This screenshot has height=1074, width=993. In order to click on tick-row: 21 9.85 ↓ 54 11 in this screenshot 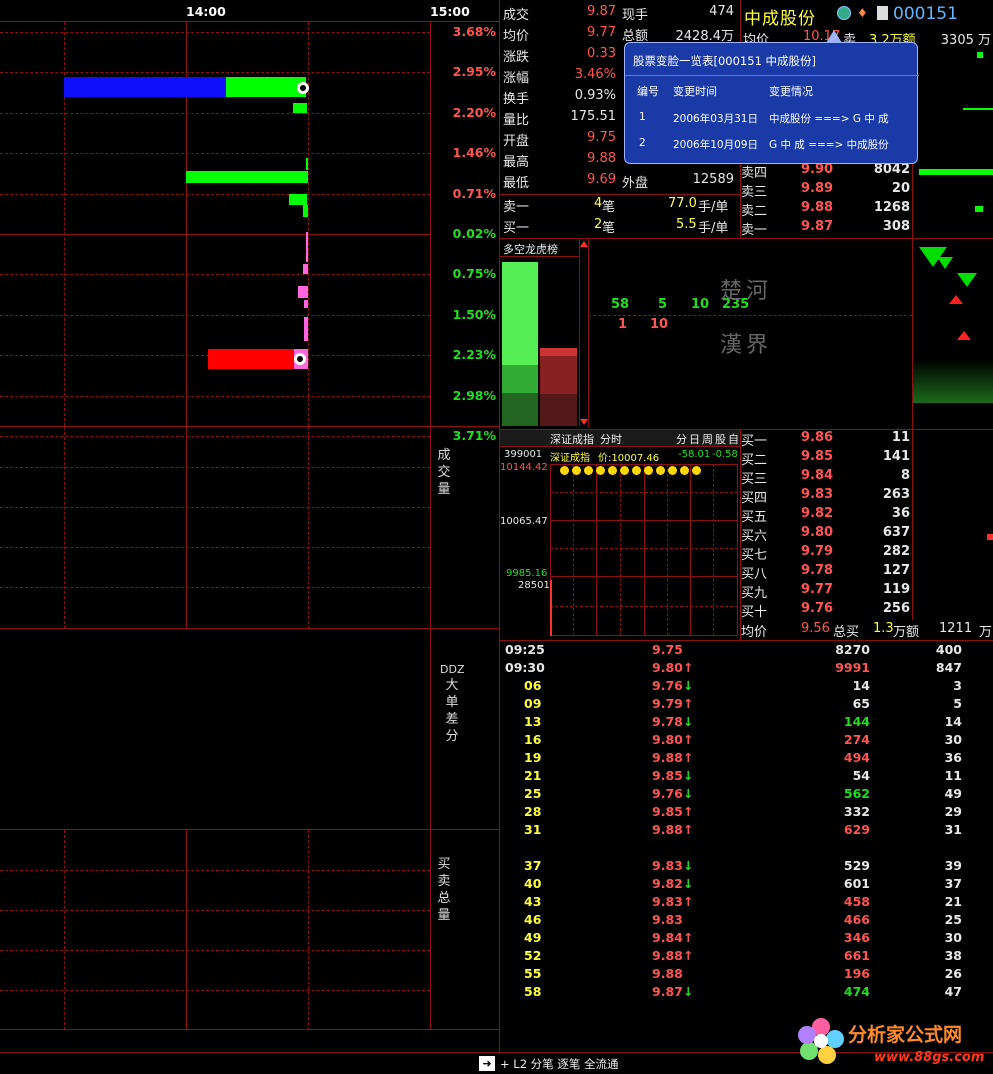, I will do `click(746, 777)`.